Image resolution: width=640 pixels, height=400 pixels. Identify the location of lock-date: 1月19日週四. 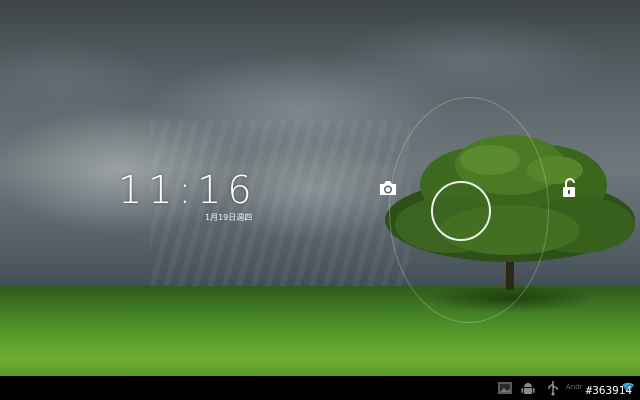
(229, 217).